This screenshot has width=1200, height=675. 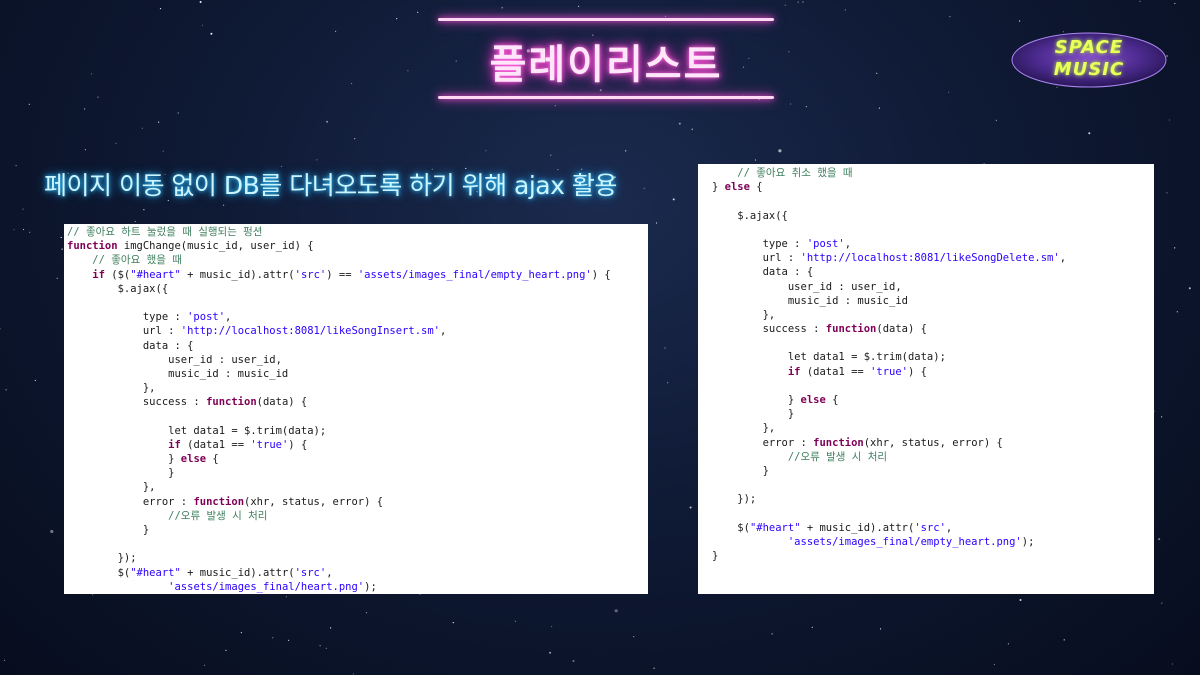 What do you see at coordinates (933, 287) in the screenshot?
I see `code-line: user_id : user_id,` at bounding box center [933, 287].